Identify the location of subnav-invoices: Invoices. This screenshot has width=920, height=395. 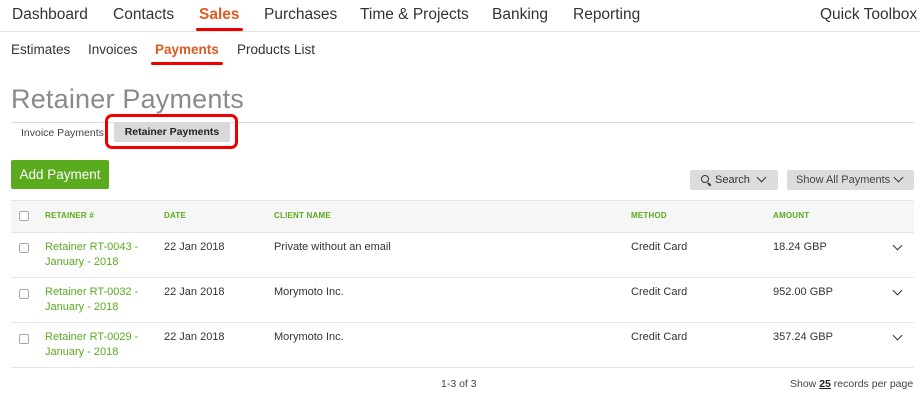
(113, 49).